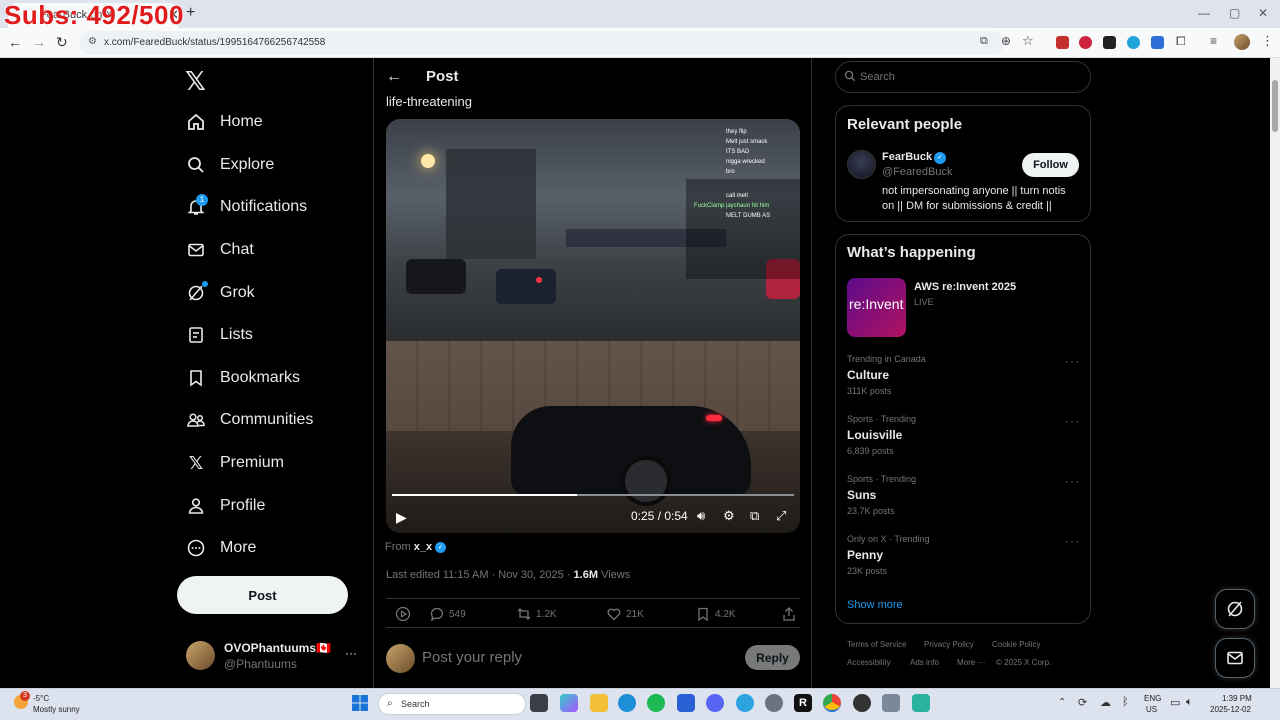  What do you see at coordinates (772, 657) in the screenshot?
I see `reply-button: Reply` at bounding box center [772, 657].